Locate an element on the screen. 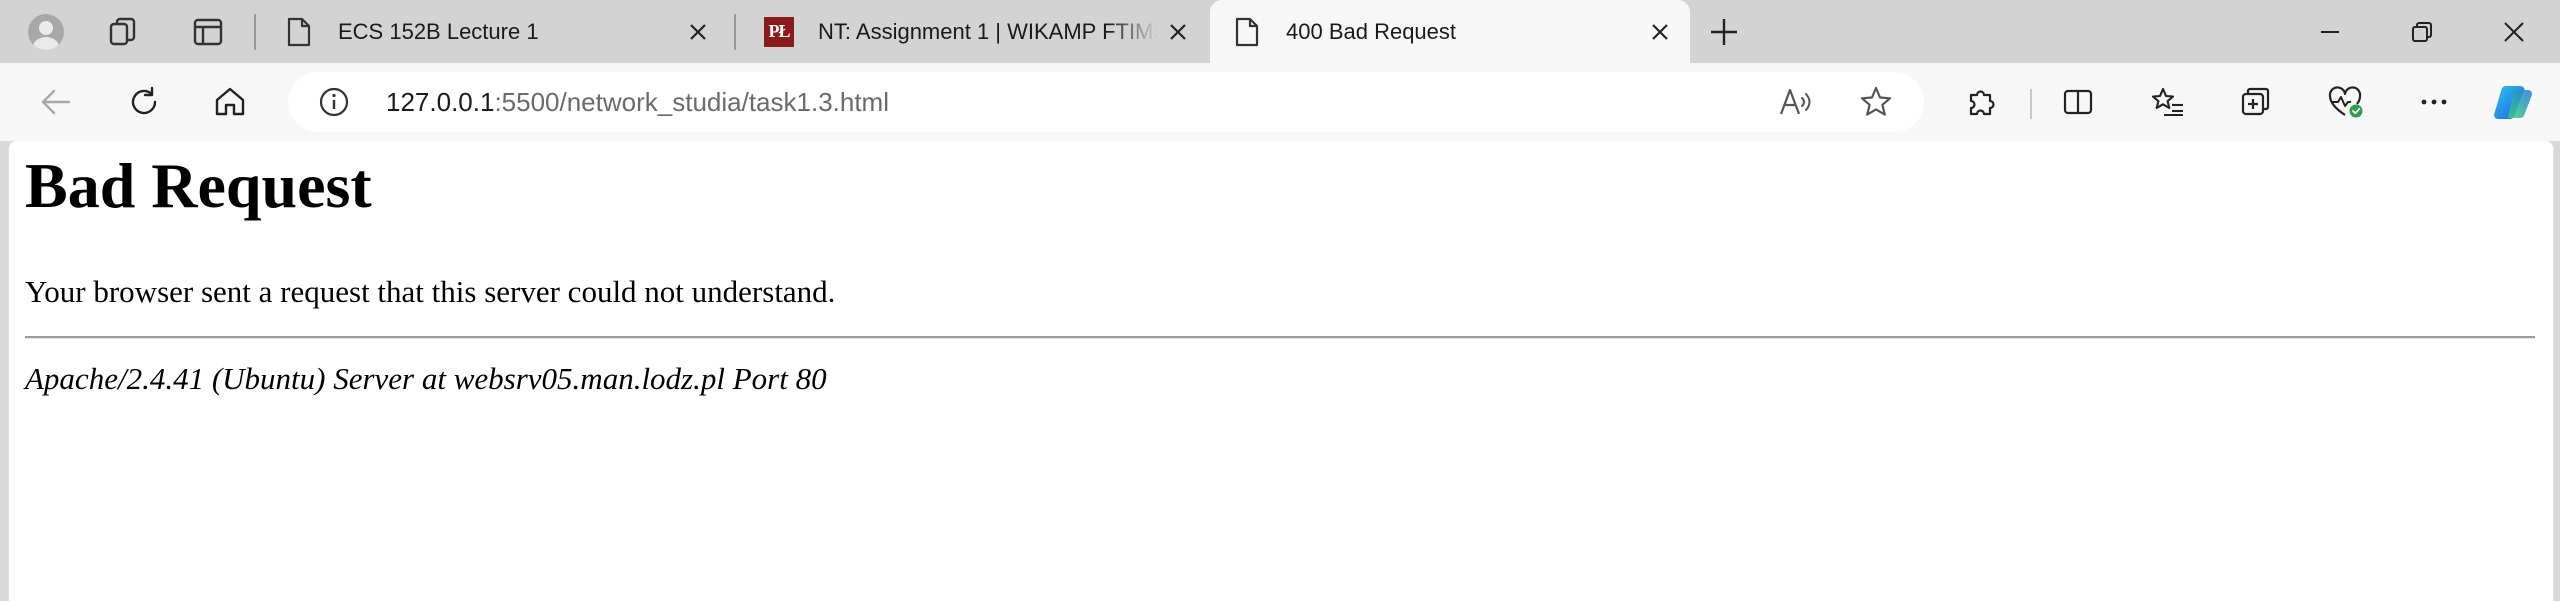  extensions-button is located at coordinates (1982, 102).